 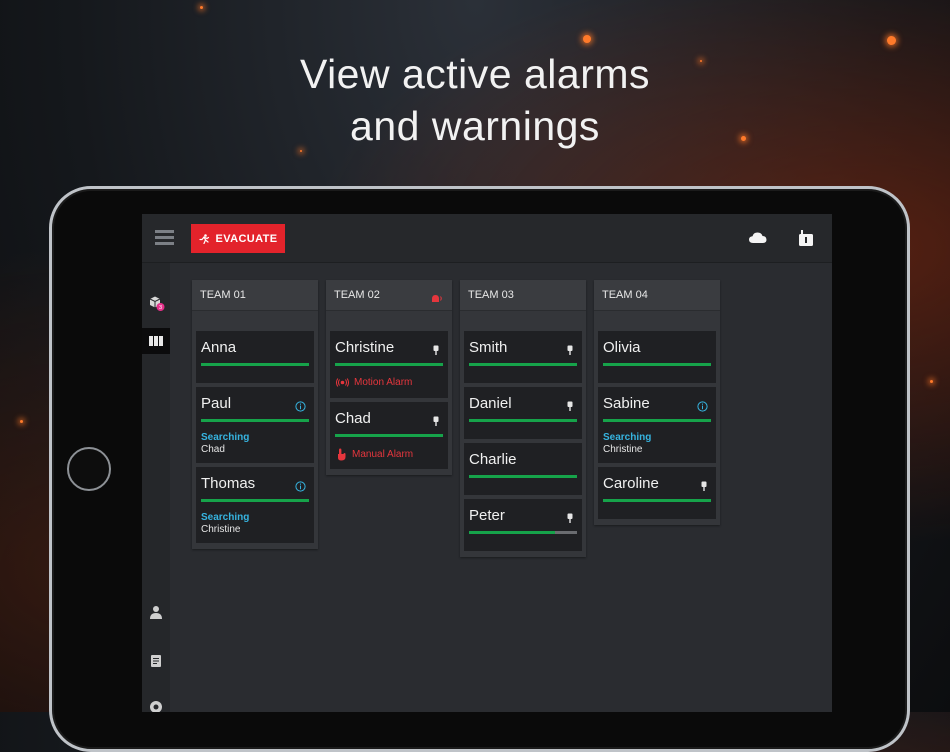 I want to click on member-name: Sabine, so click(x=626, y=403).